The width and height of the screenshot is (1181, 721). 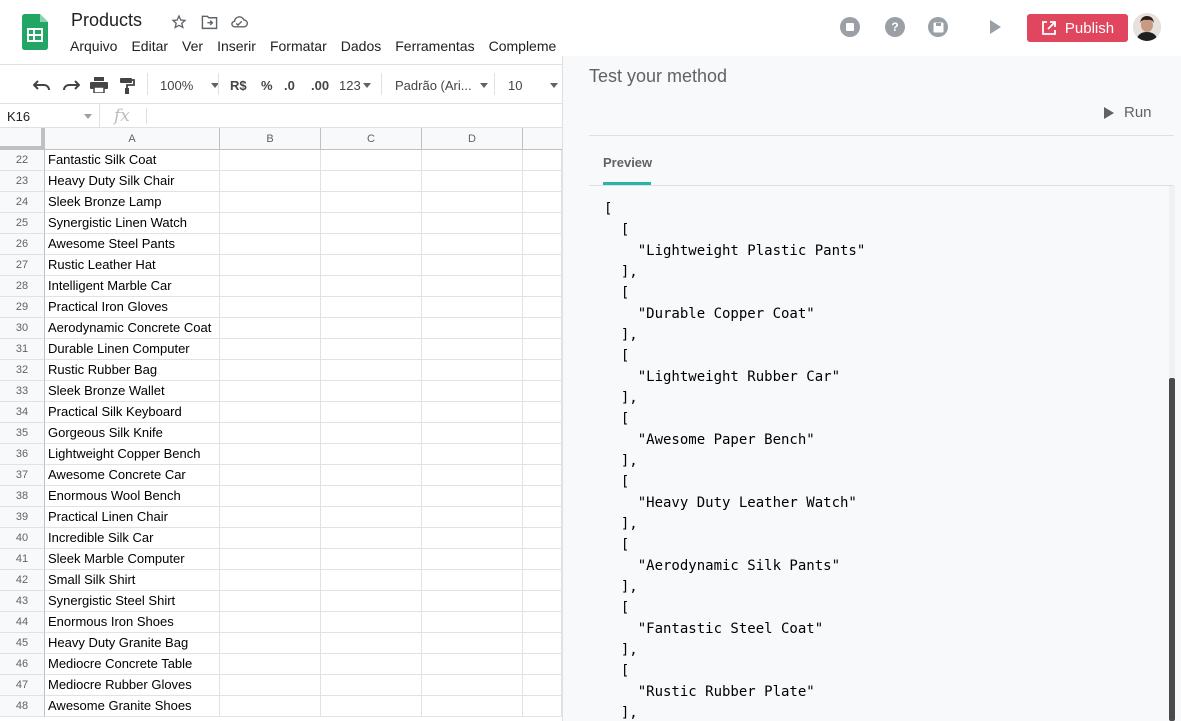 I want to click on font-size-select: 10, so click(x=533, y=85).